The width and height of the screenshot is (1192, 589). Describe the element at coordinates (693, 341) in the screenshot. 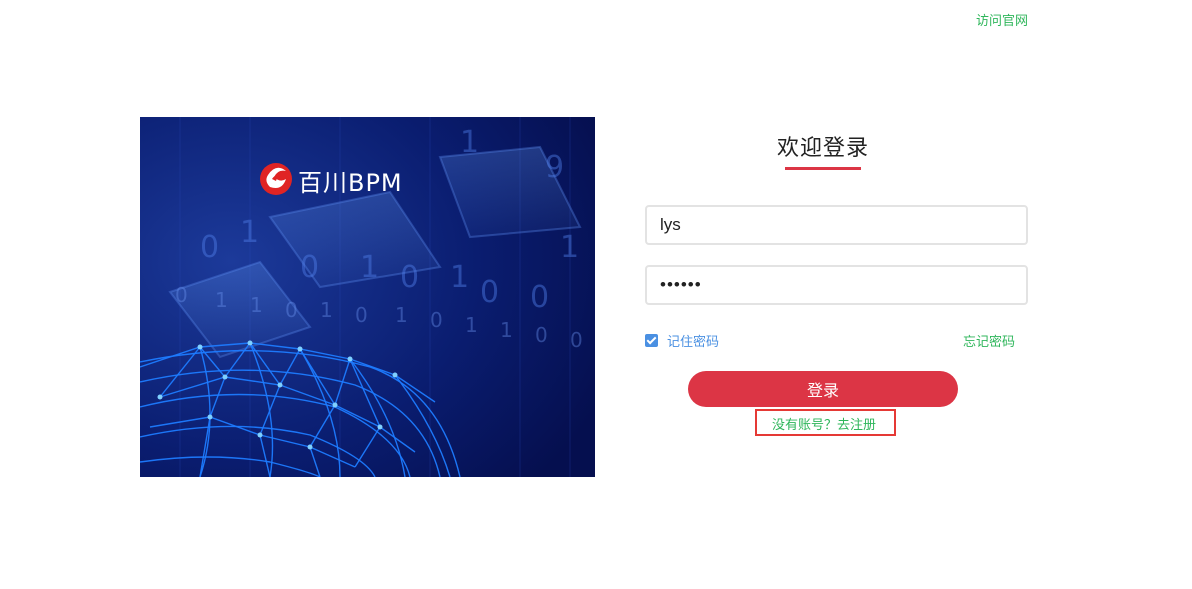

I see `remember-label: 记住密码` at that location.